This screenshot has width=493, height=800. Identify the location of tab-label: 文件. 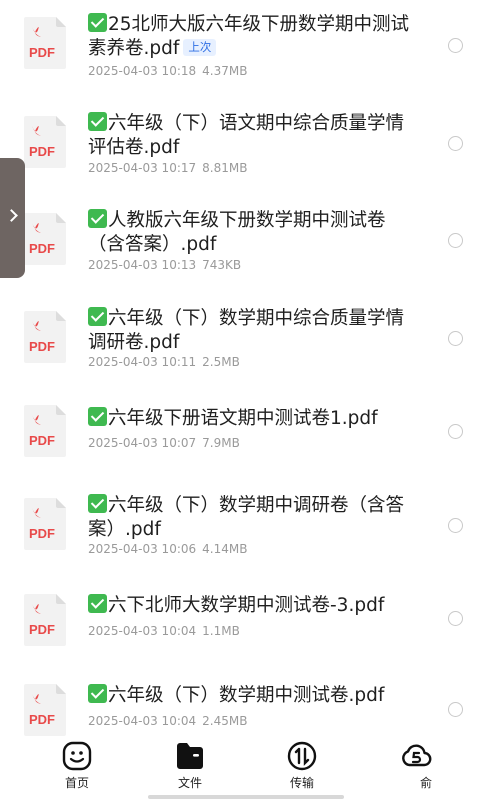
(189, 783).